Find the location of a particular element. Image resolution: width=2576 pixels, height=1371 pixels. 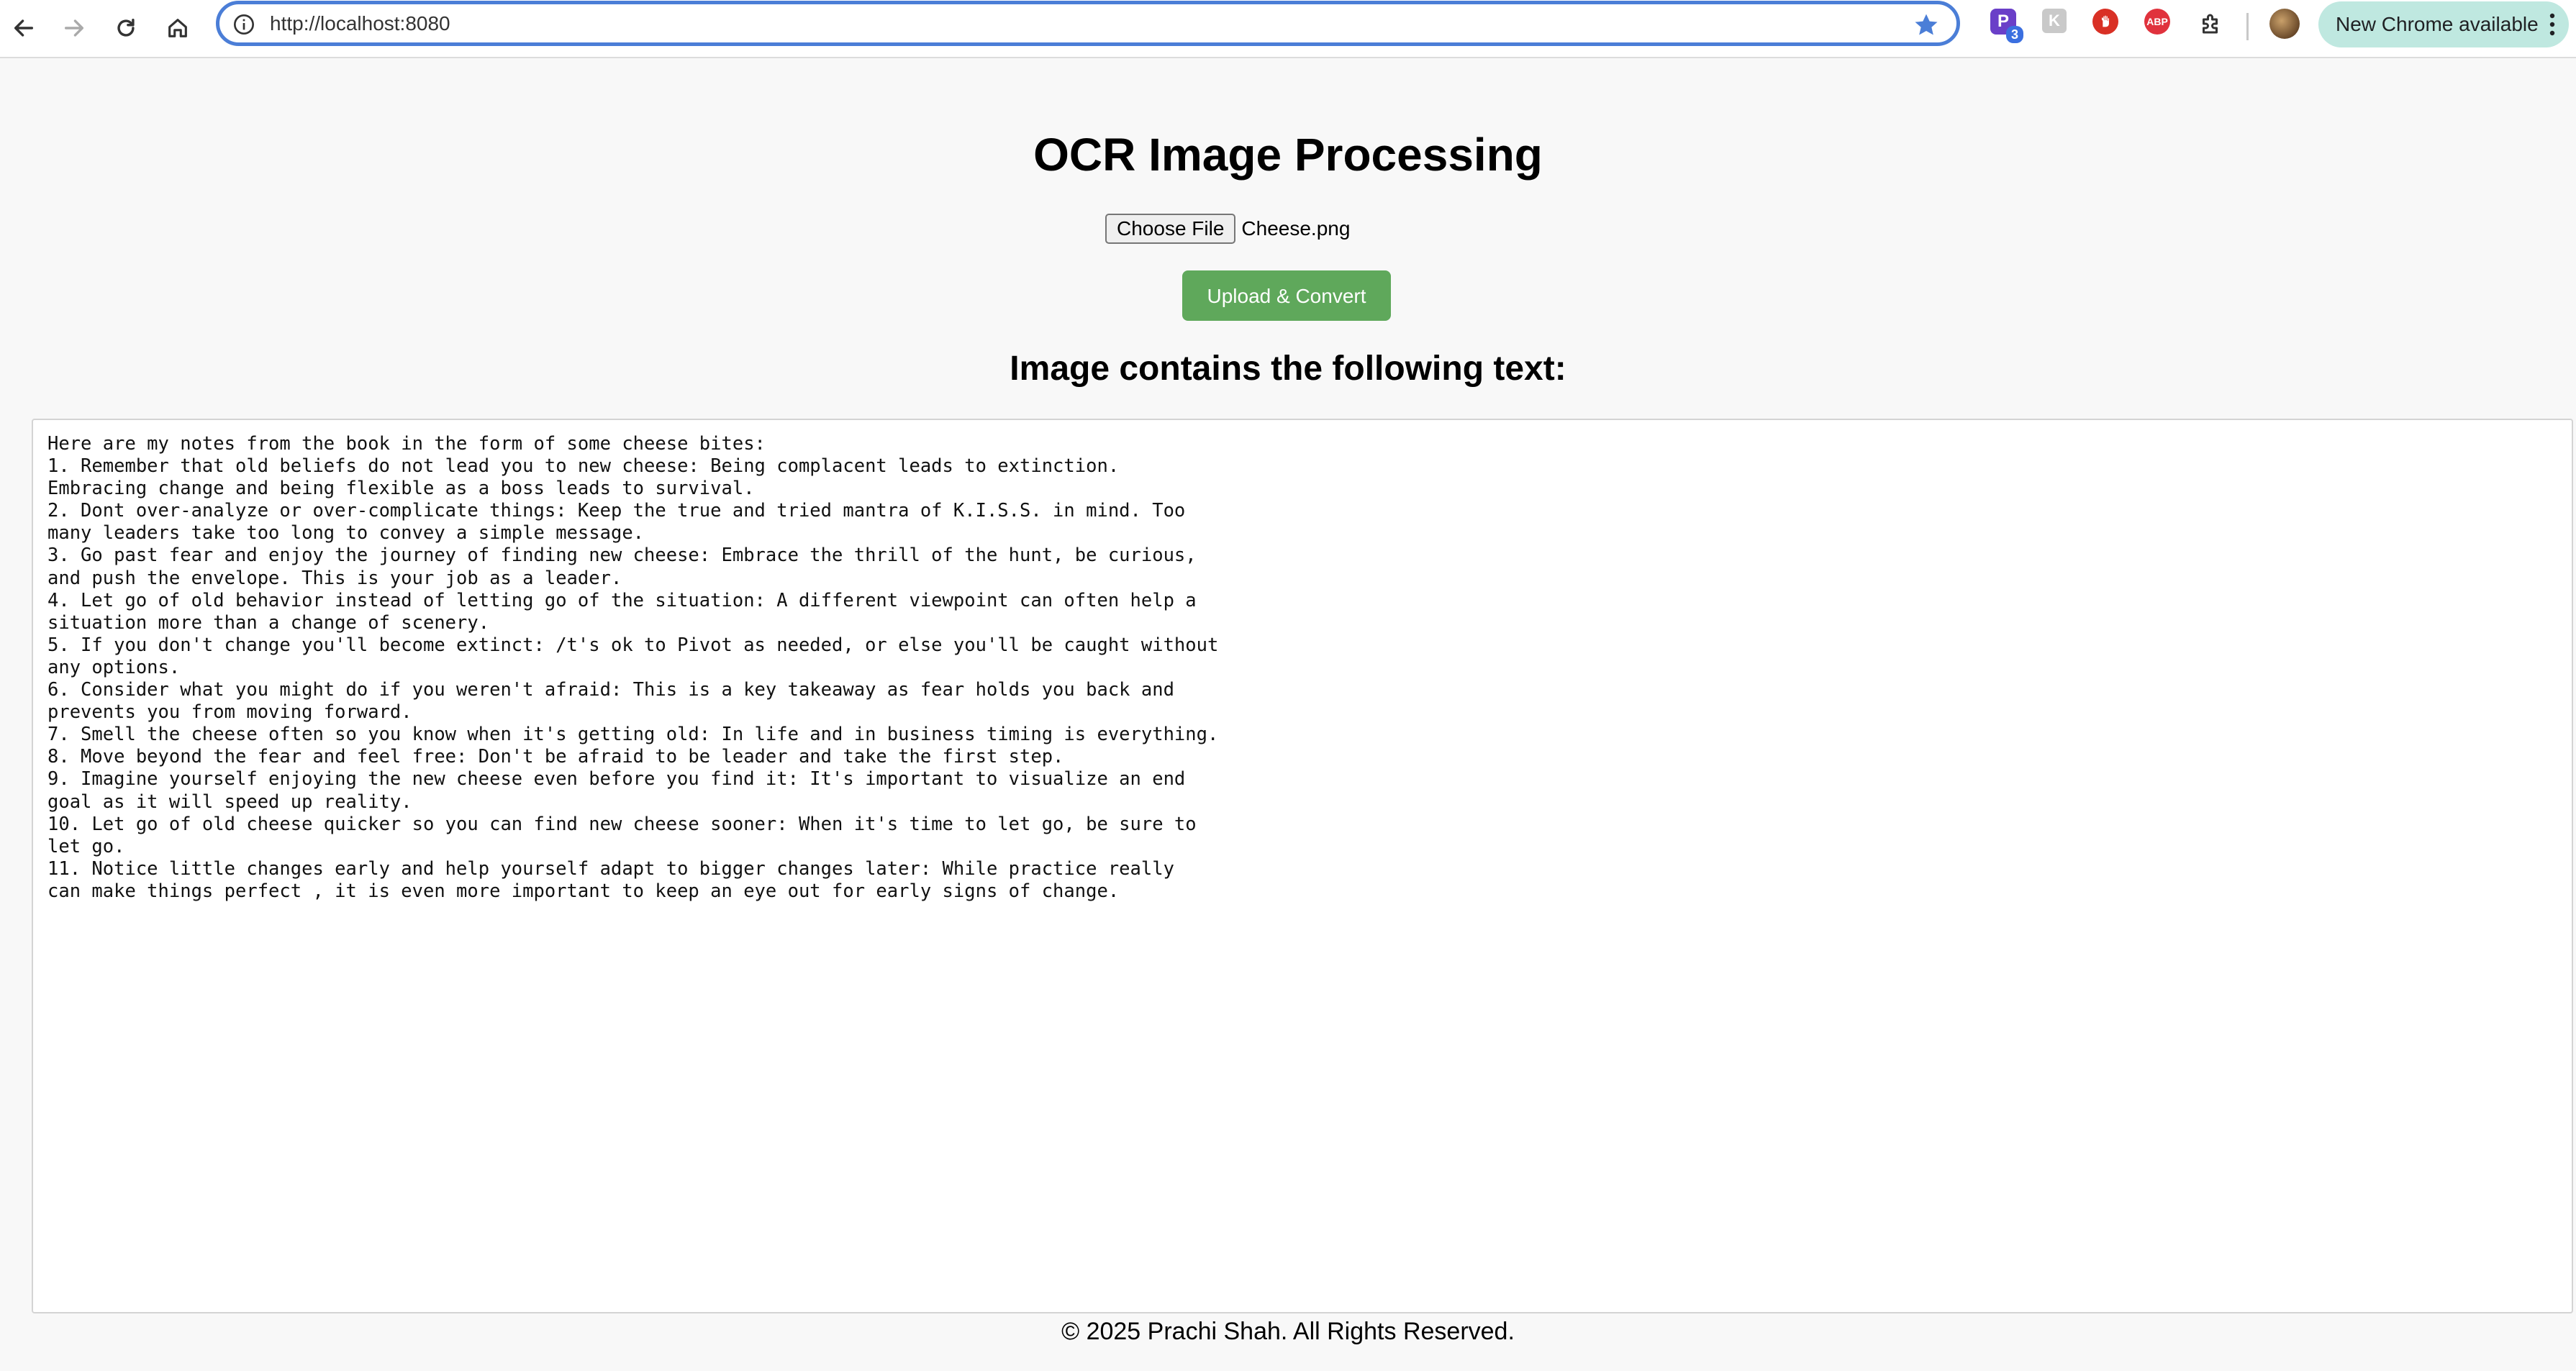

choose-file-button: Choose File is located at coordinates (1170, 229).